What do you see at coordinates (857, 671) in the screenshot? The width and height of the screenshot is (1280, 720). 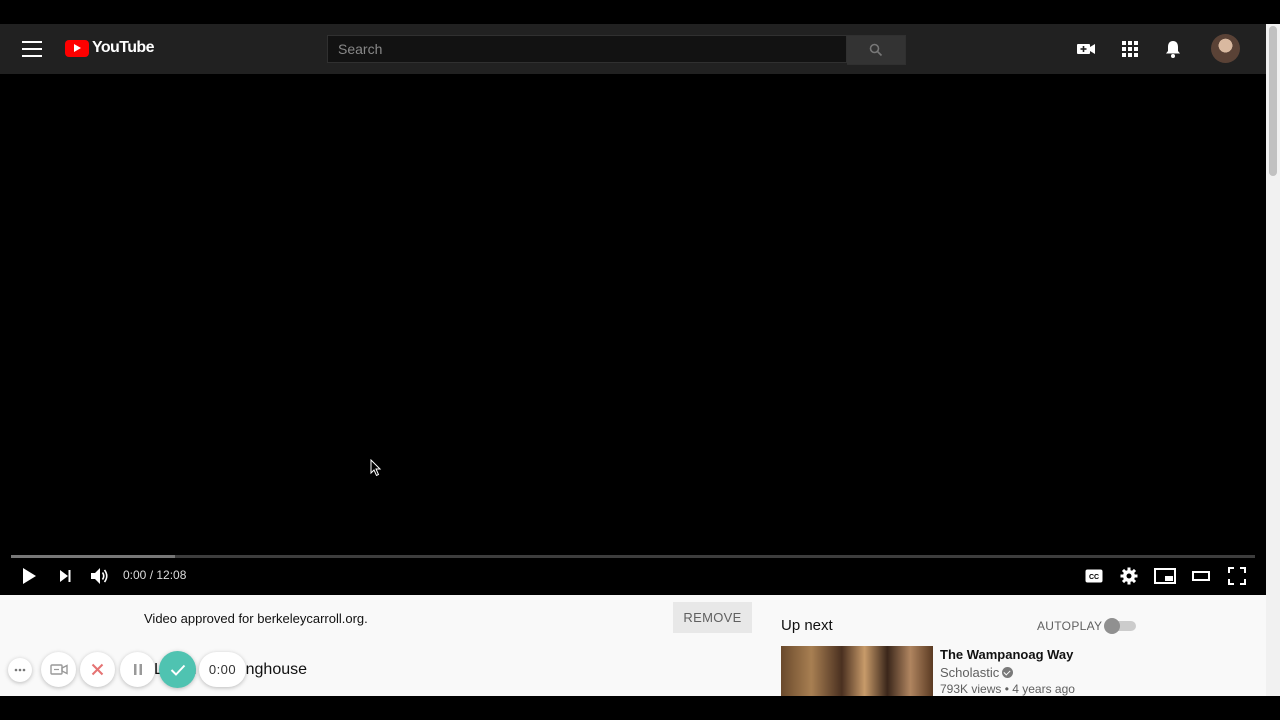 I see `recommendation-thumbnail` at bounding box center [857, 671].